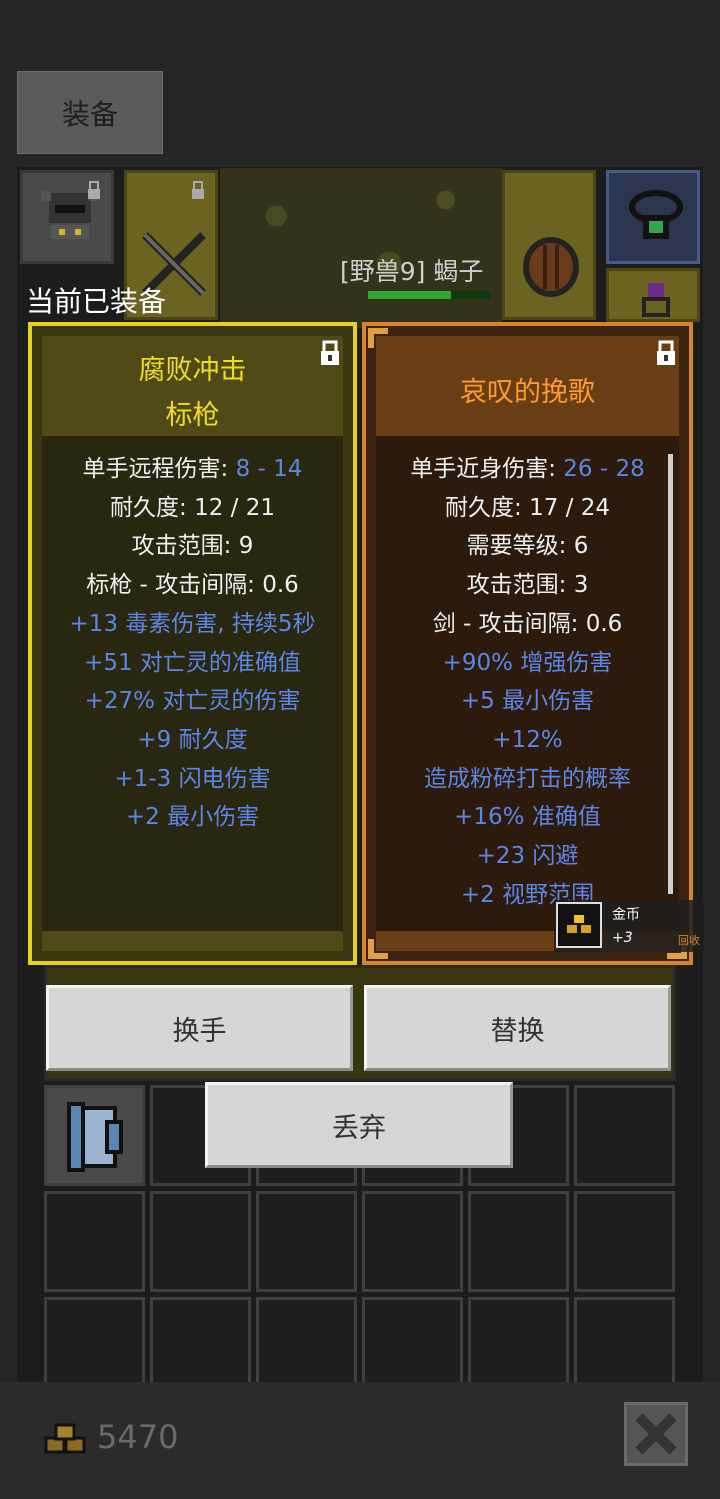  I want to click on mod-line: +13 毒素伤害, 持续5秒, so click(192, 623).